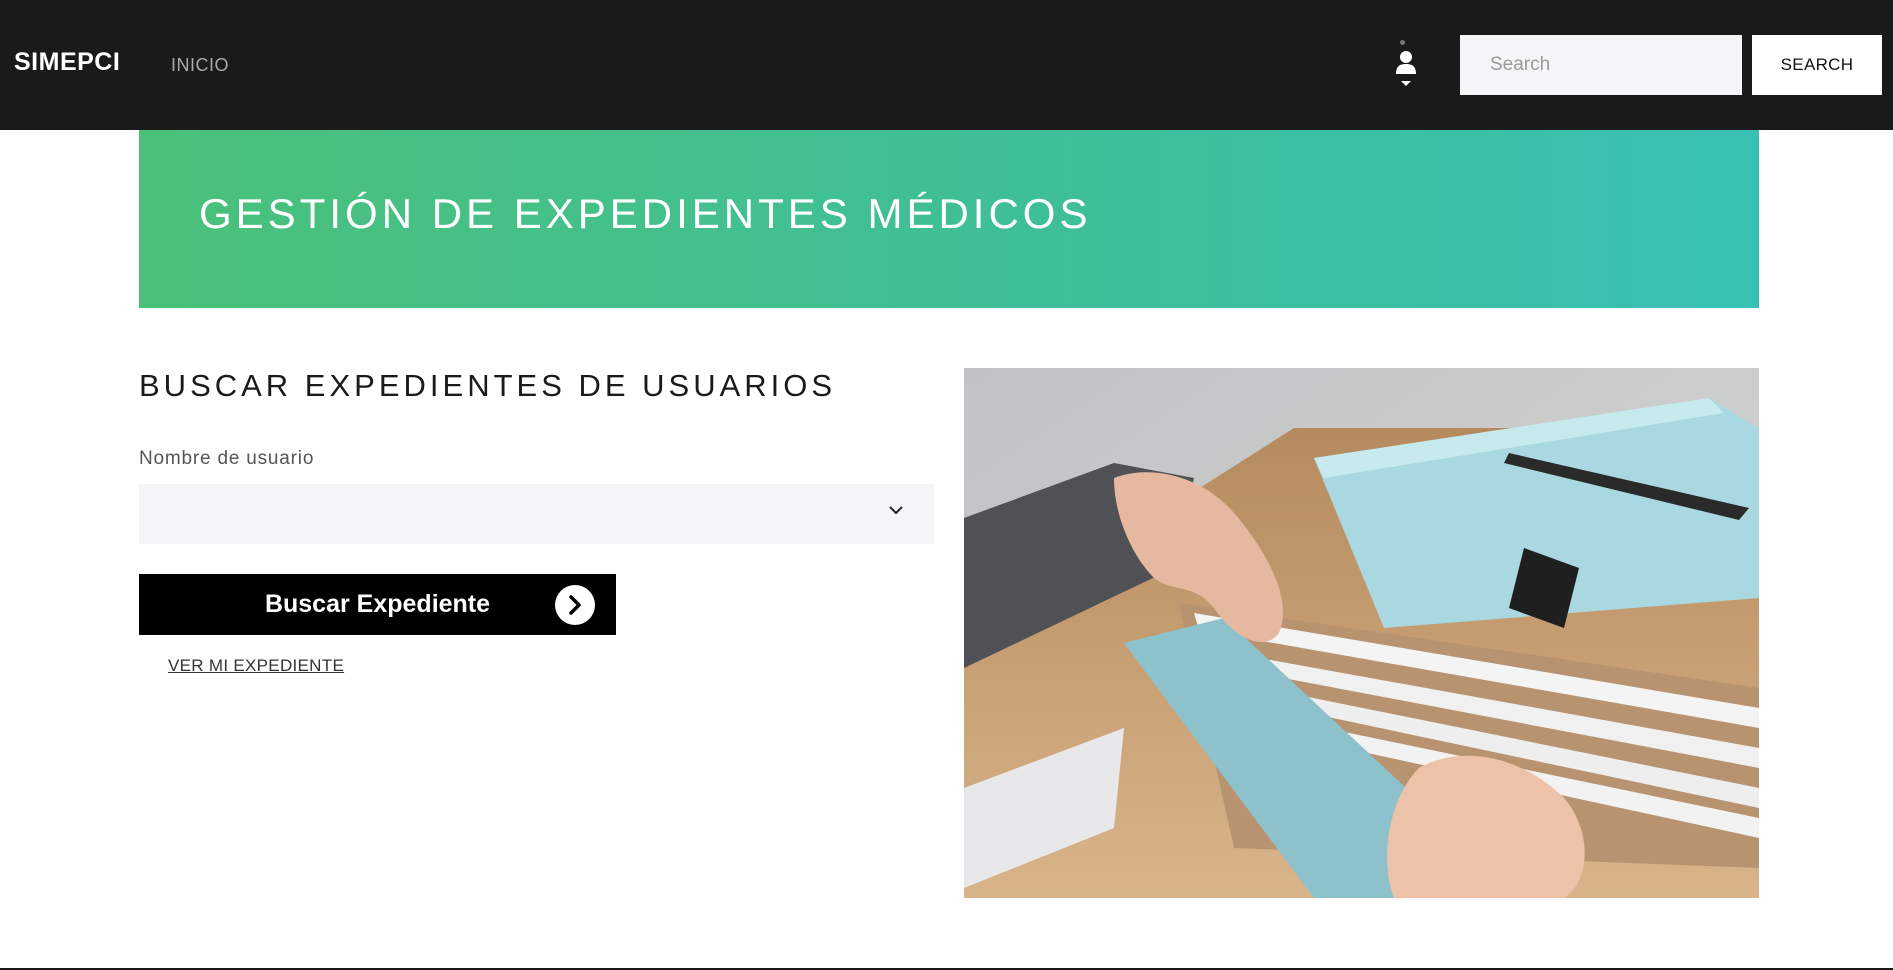  I want to click on caret-down-icon, so click(1406, 83).